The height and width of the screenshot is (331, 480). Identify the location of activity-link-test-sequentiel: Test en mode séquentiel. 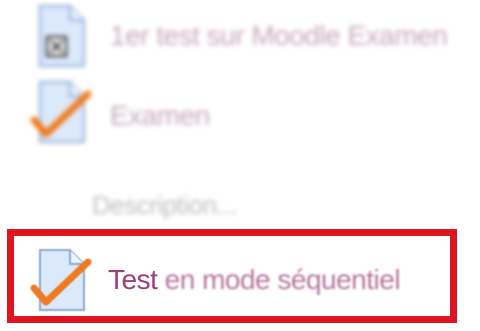
(254, 280).